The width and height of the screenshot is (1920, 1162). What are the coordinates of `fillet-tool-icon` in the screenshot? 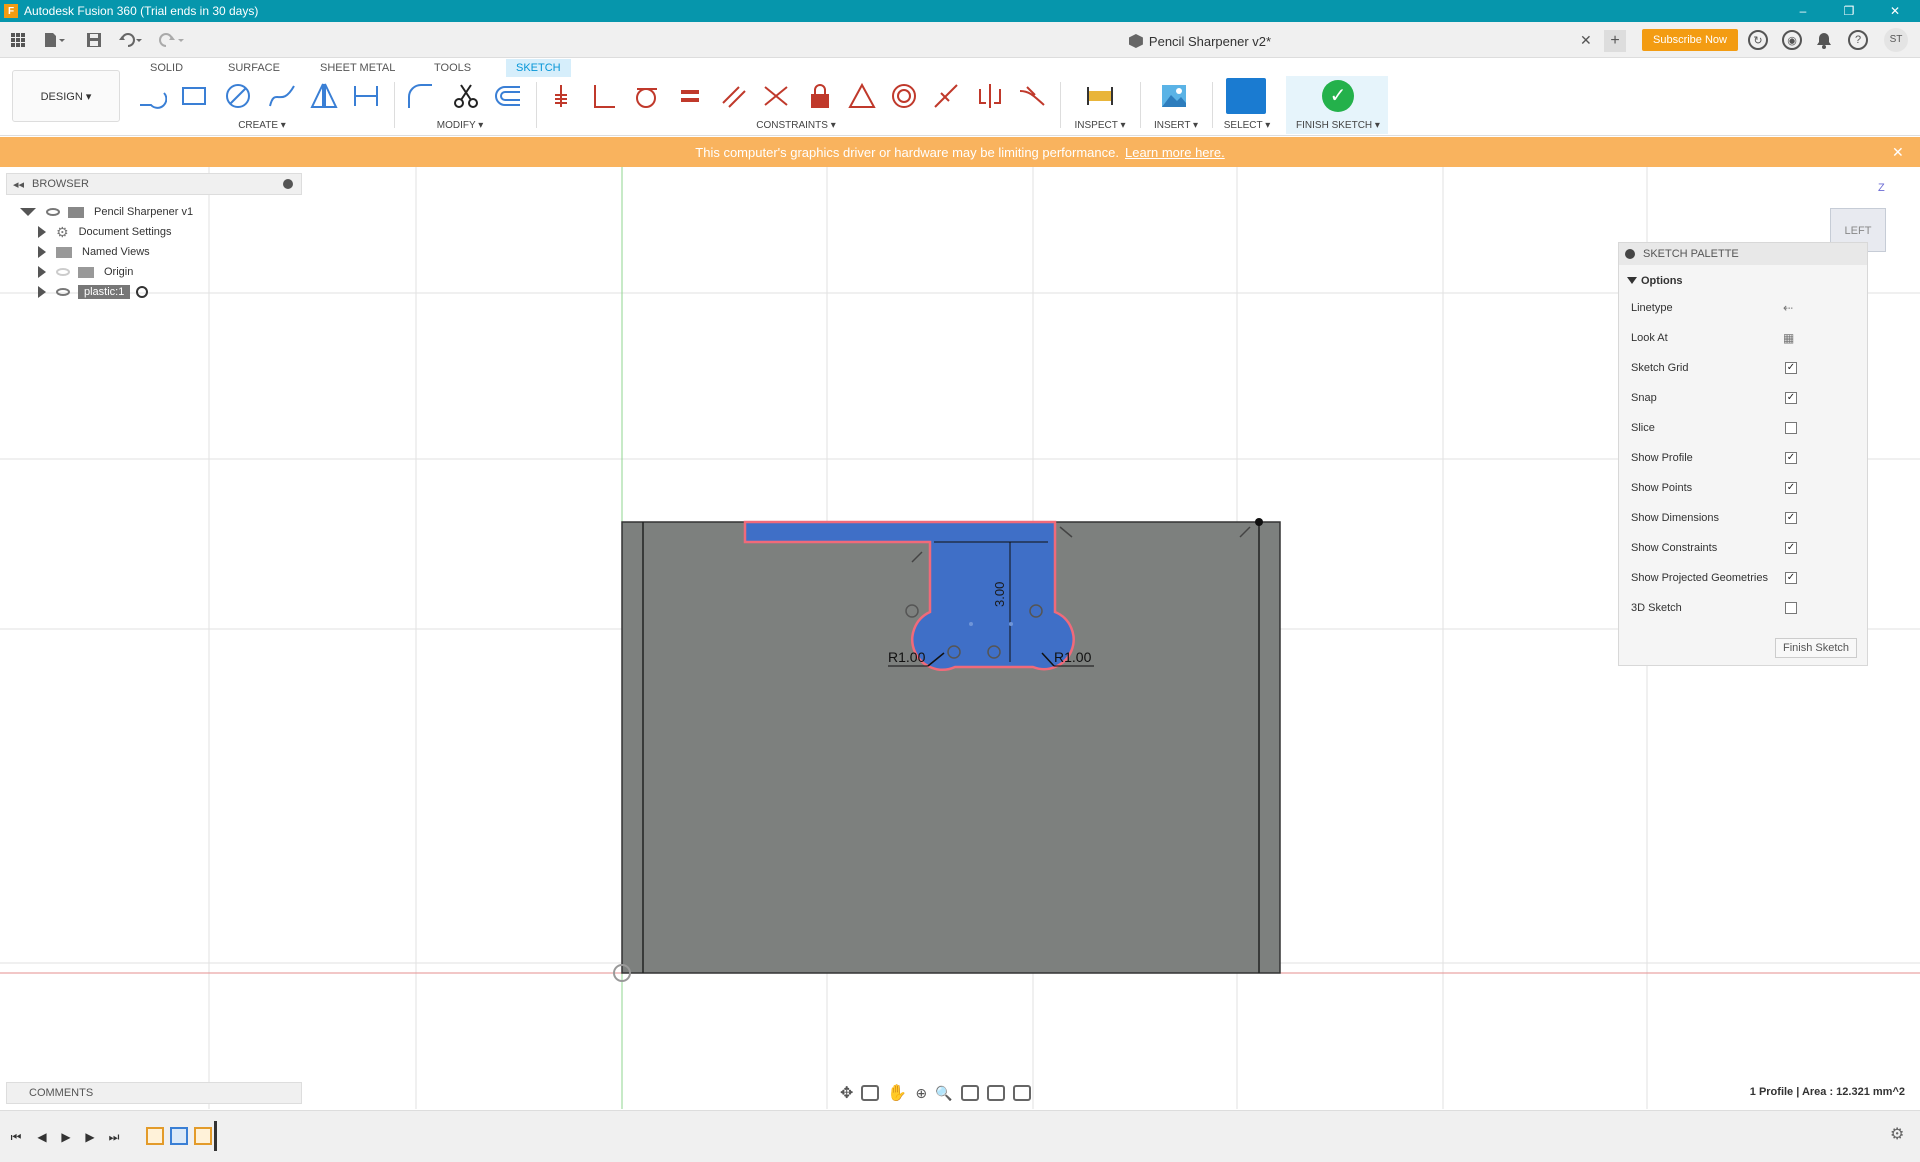 It's located at (420, 96).